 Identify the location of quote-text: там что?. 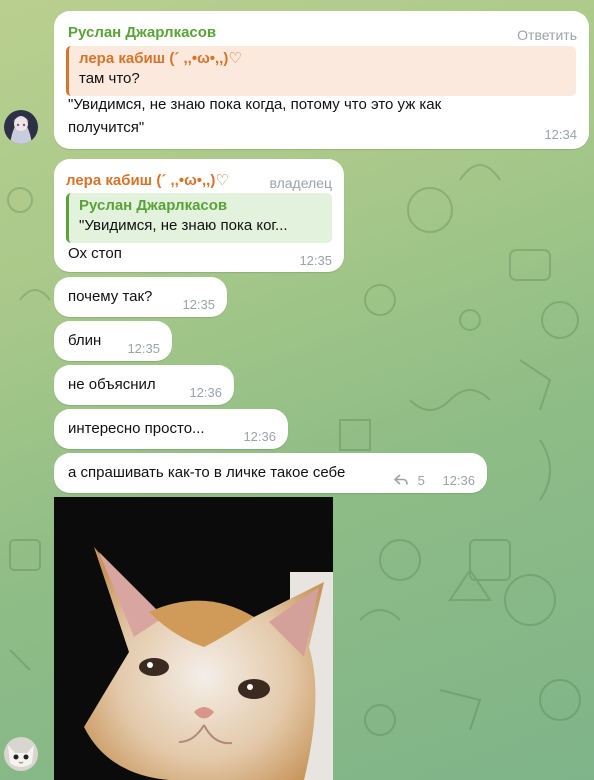
(109, 78).